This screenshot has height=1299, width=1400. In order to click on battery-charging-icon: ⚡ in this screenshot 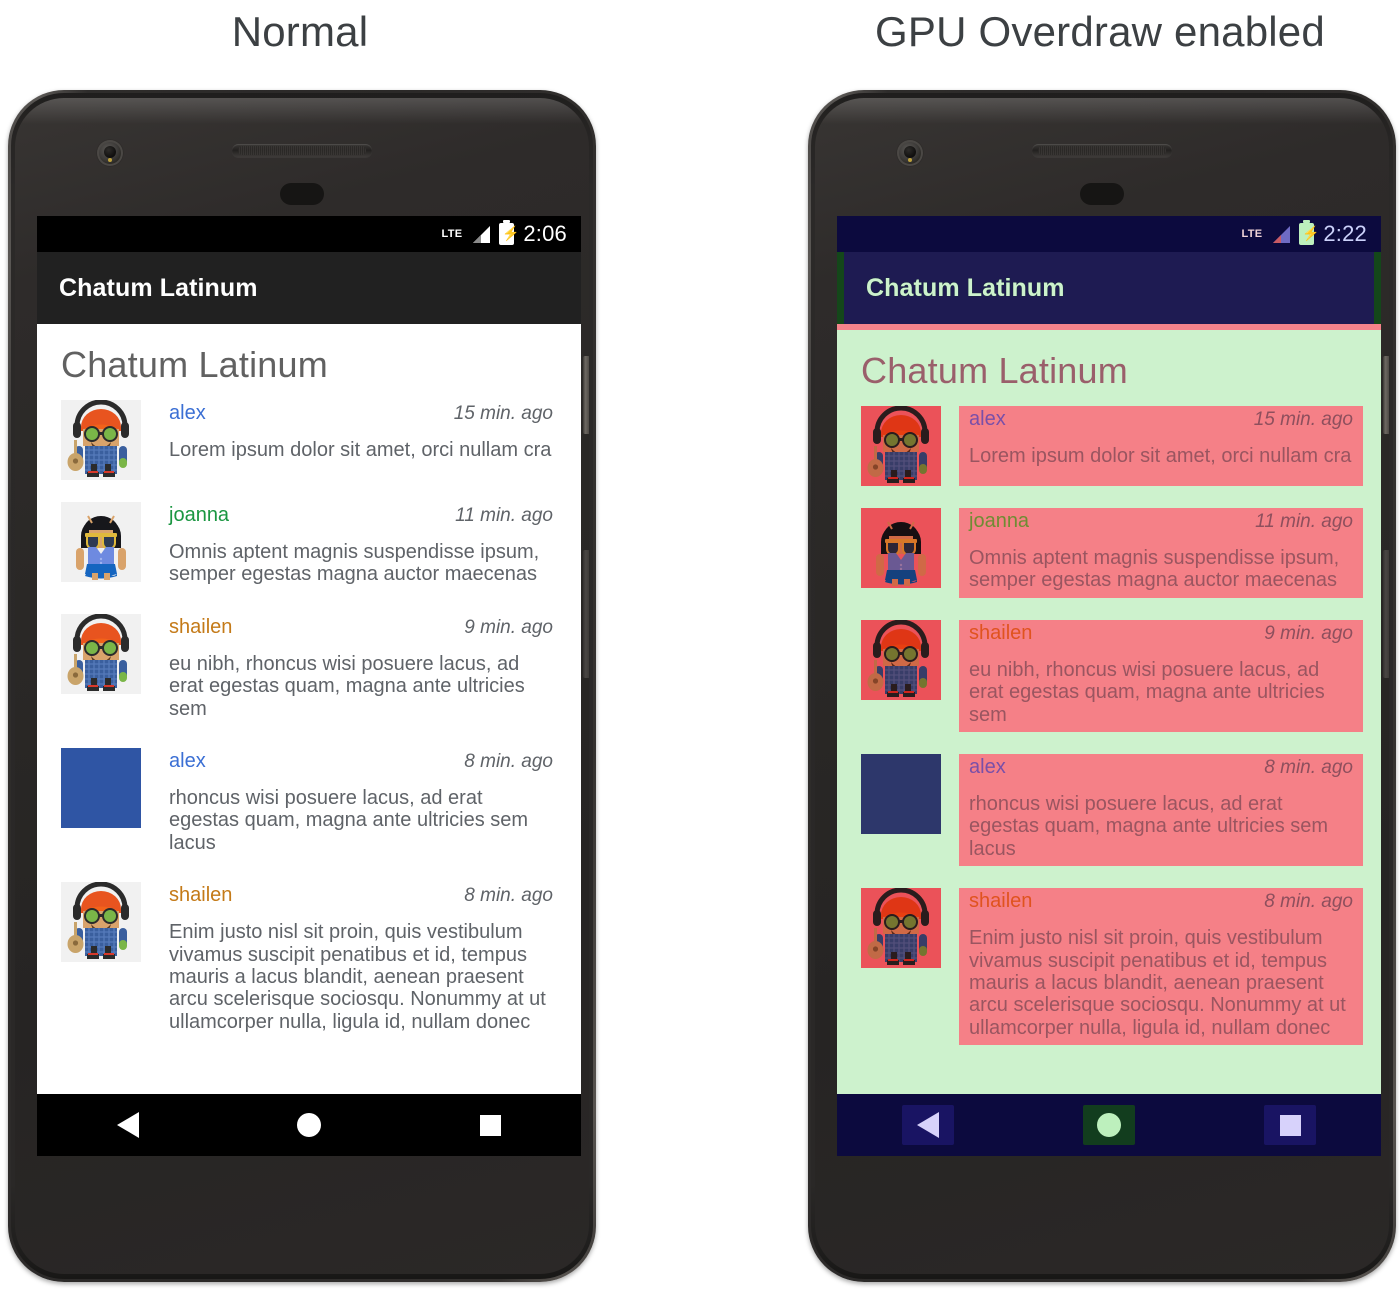, I will do `click(509, 232)`.